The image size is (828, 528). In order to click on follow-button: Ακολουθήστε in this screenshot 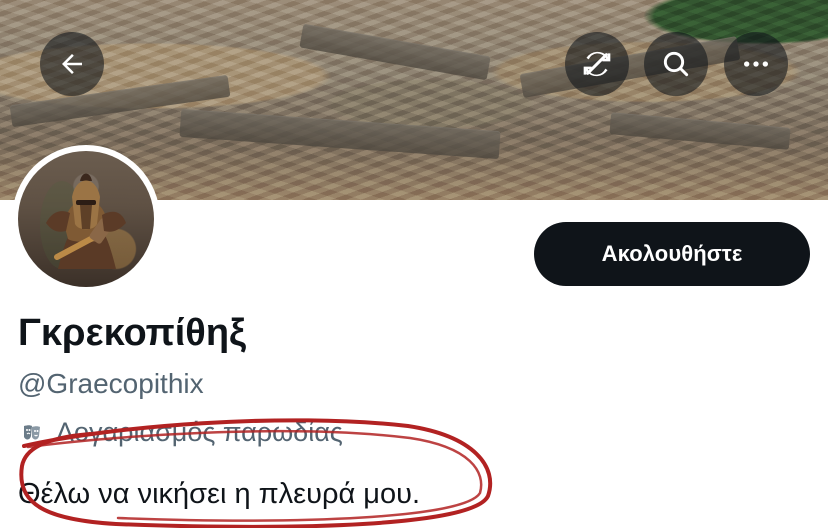, I will do `click(672, 254)`.